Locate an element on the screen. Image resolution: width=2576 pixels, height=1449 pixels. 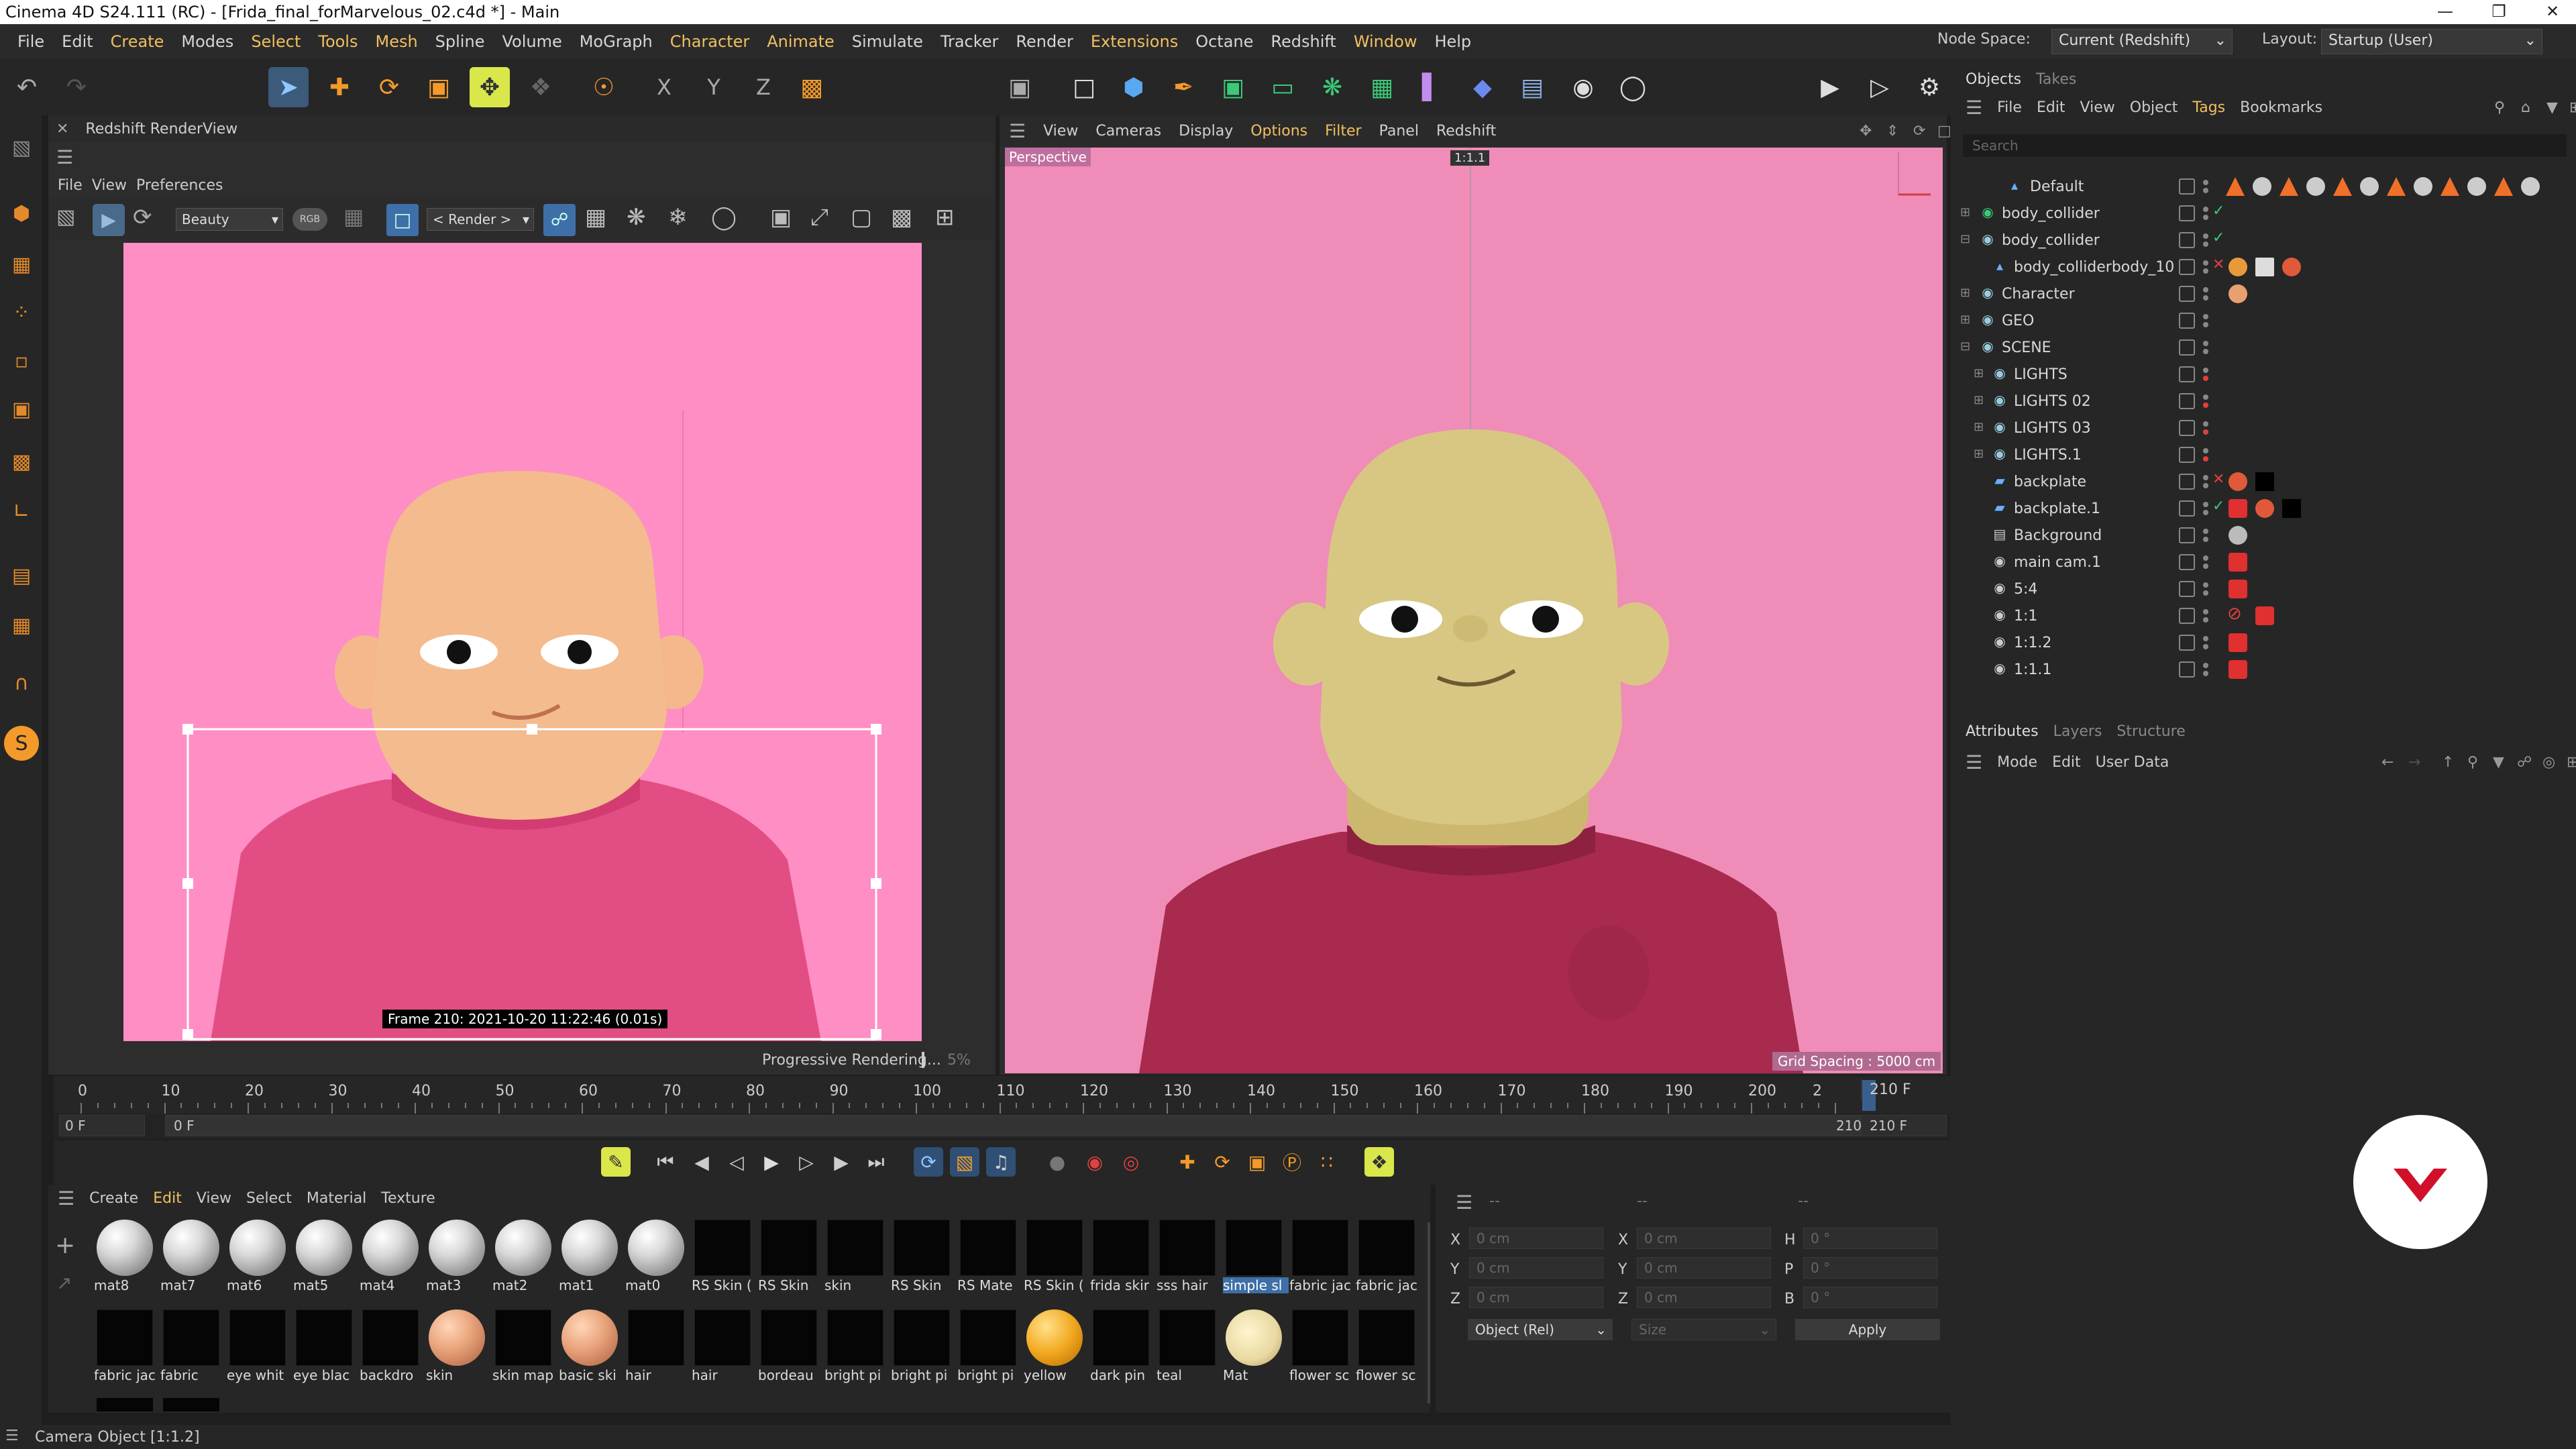
new-view-icon: ⊞ is located at coordinates (2572, 107).